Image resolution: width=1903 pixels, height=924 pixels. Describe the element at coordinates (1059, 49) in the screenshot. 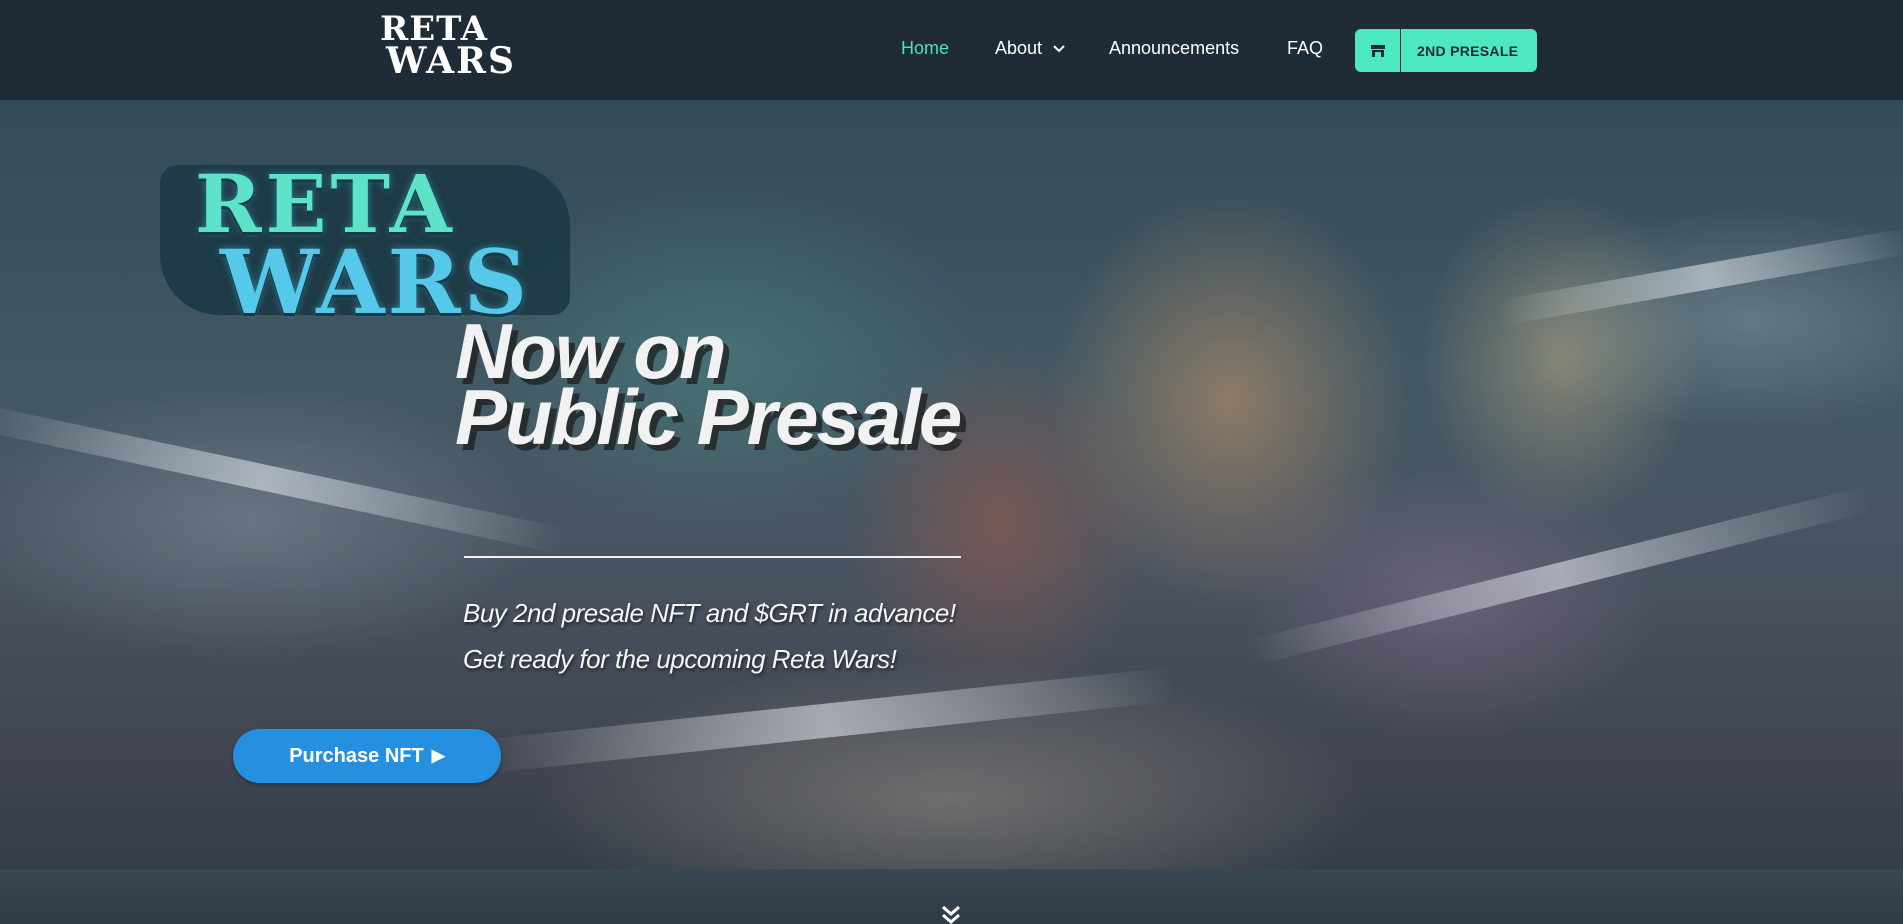

I see `chevron-down-icon` at that location.